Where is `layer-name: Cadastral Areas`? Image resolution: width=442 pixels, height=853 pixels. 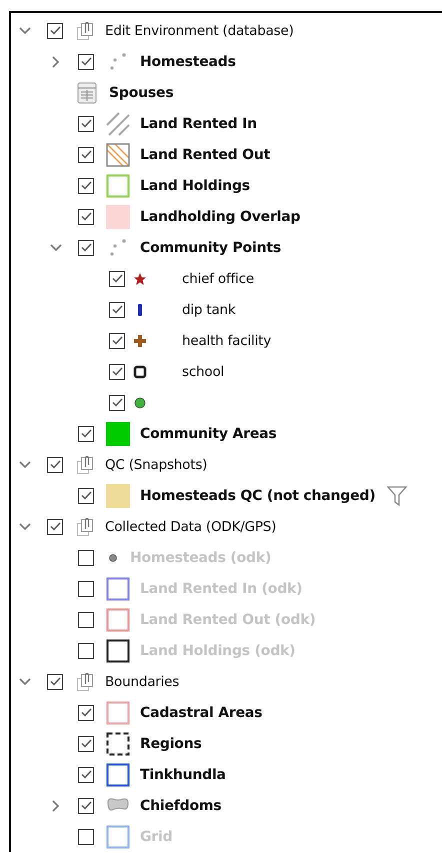 layer-name: Cadastral Areas is located at coordinates (201, 712).